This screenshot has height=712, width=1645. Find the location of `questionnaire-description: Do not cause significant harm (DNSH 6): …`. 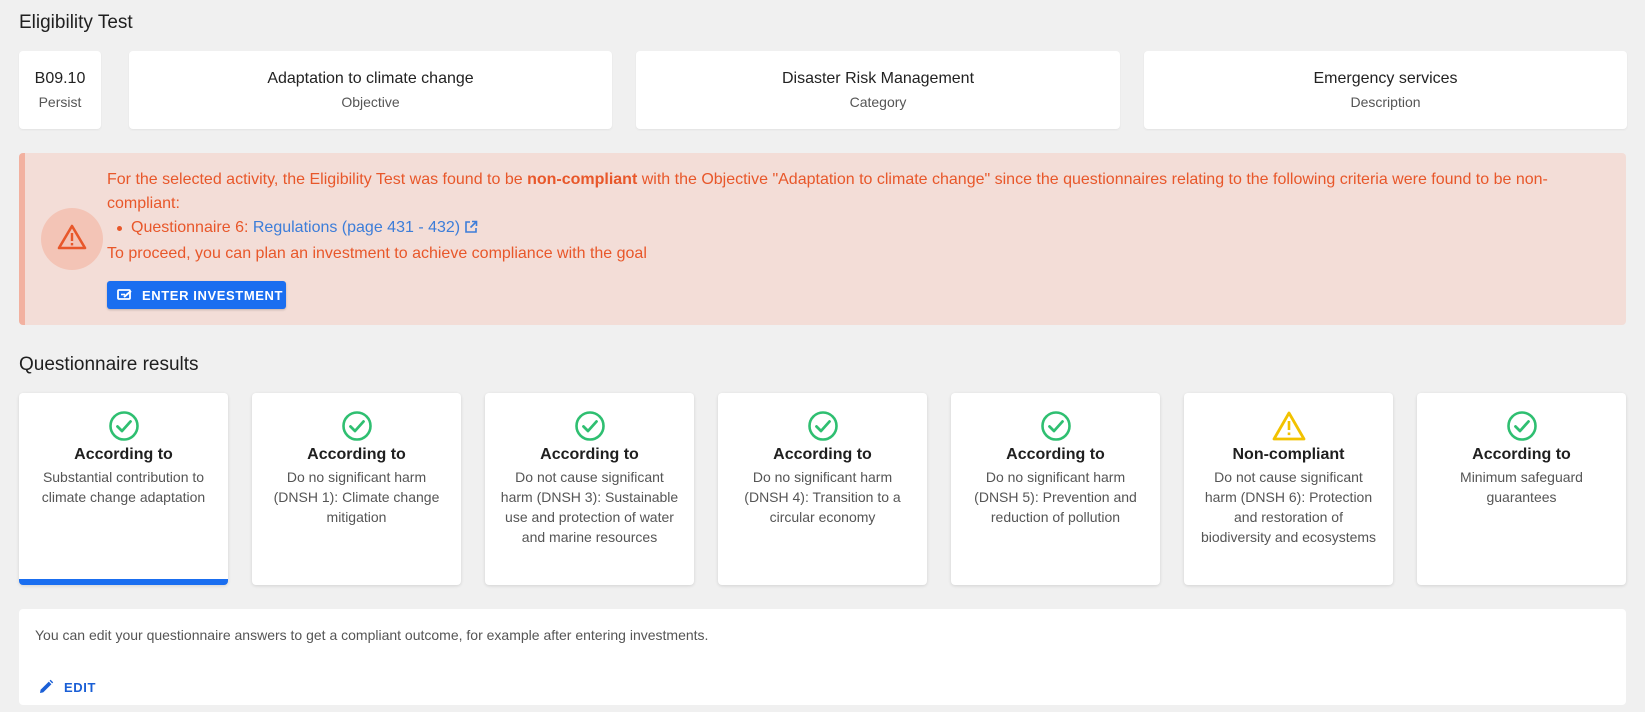

questionnaire-description: Do not cause significant harm (DNSH 6): … is located at coordinates (1288, 507).